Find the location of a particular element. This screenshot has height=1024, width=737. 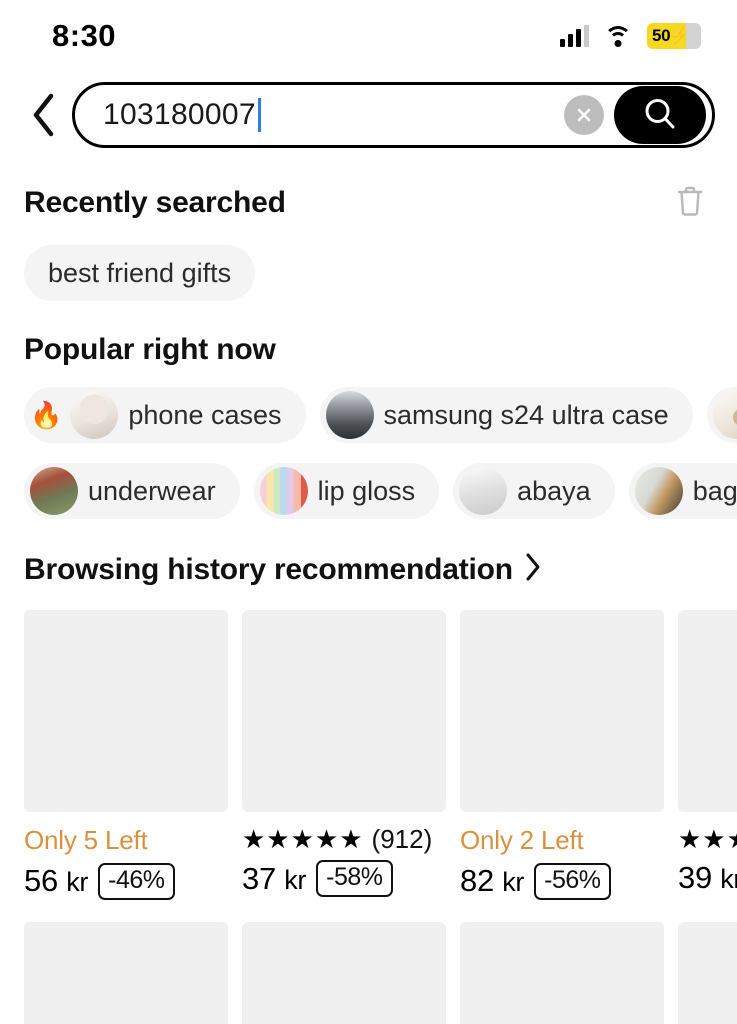

clear-history-button is located at coordinates (690, 202).